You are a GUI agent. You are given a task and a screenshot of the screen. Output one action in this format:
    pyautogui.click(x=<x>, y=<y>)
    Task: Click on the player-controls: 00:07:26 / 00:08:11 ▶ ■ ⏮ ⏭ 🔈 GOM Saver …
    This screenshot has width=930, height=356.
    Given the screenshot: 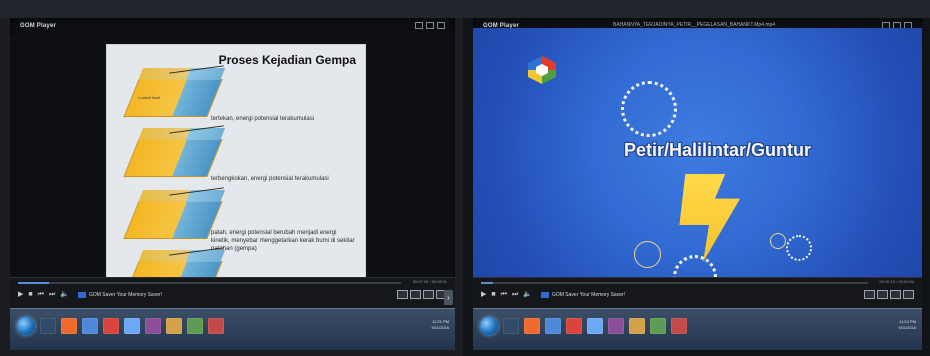 What is the action you would take?
    pyautogui.click(x=232, y=293)
    